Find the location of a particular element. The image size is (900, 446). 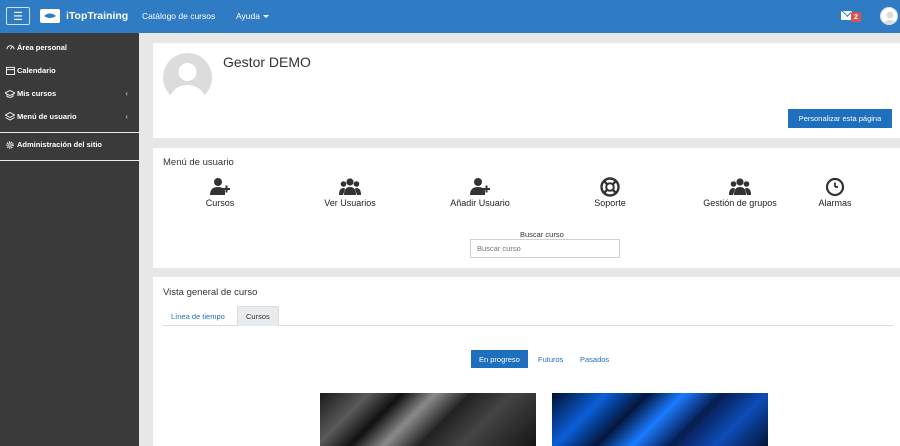

calendar-icon is located at coordinates (10, 71).